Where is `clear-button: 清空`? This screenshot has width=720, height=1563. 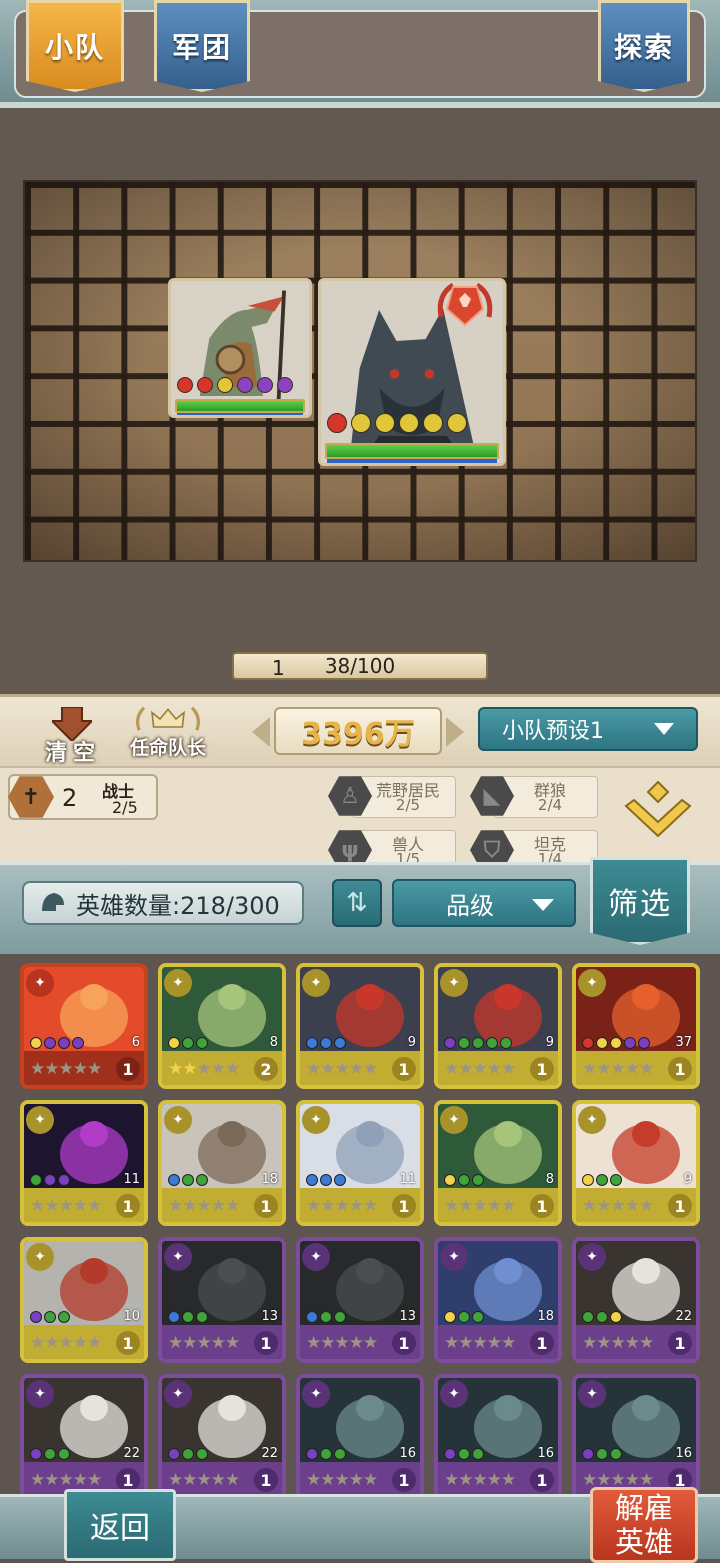
clear-button: 清空 is located at coordinates (73, 733).